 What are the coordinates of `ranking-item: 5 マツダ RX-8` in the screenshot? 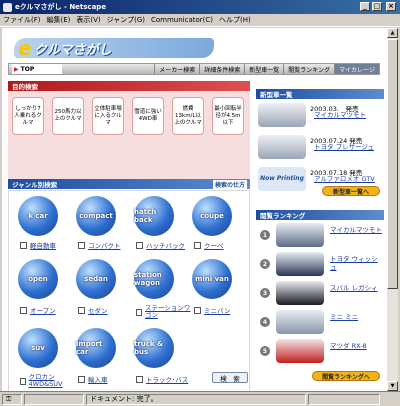 It's located at (320, 351).